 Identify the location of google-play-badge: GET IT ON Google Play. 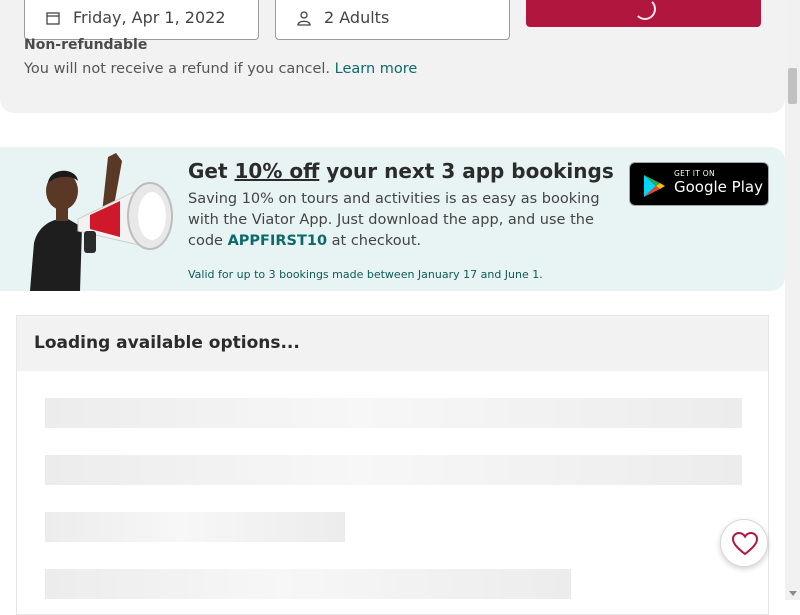
(699, 184).